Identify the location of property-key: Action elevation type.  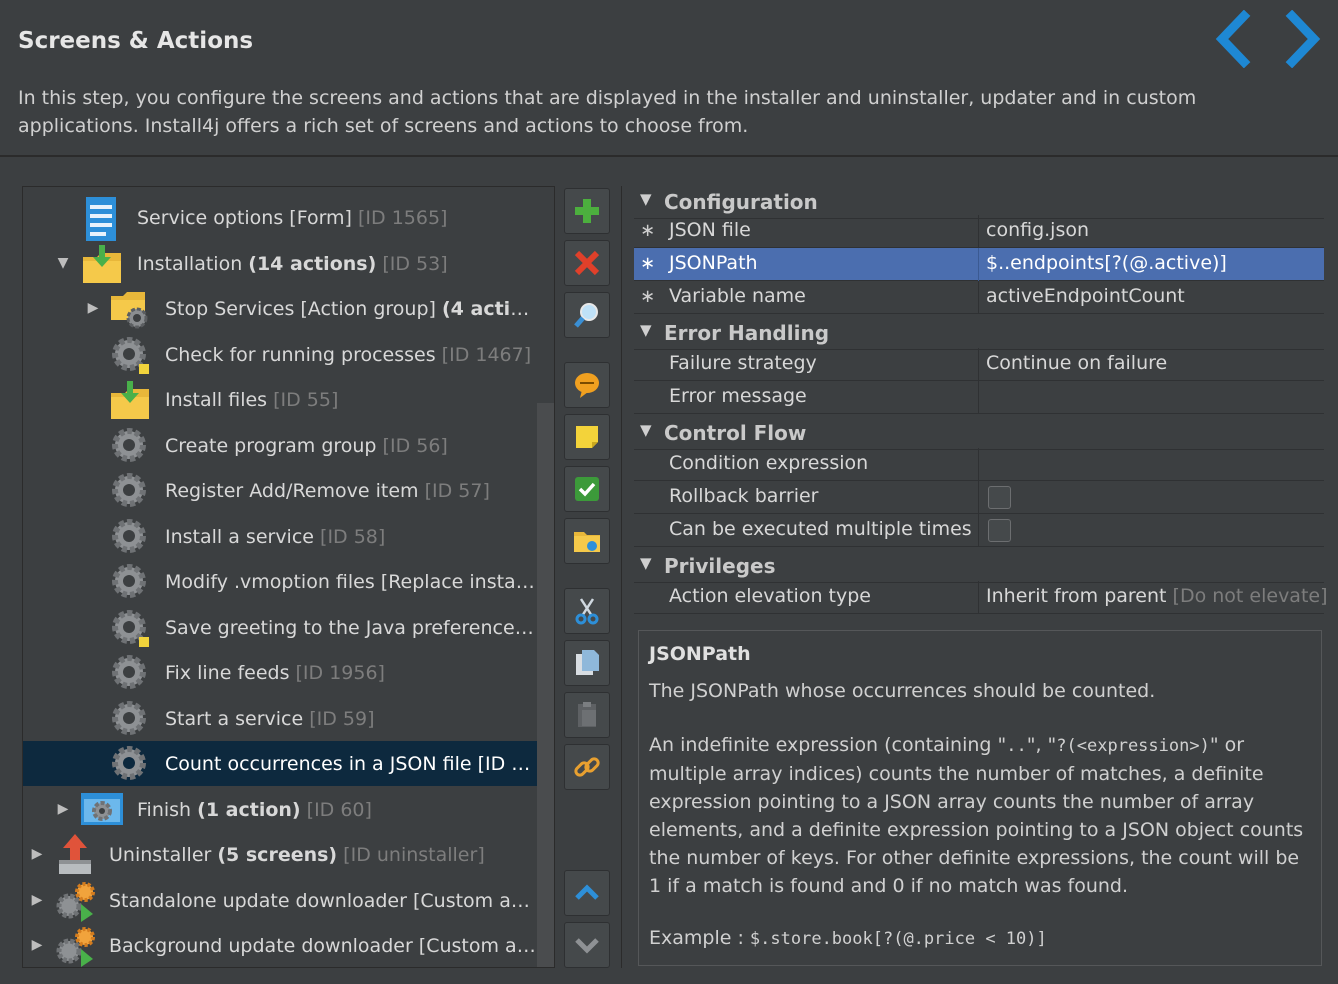
(770, 596).